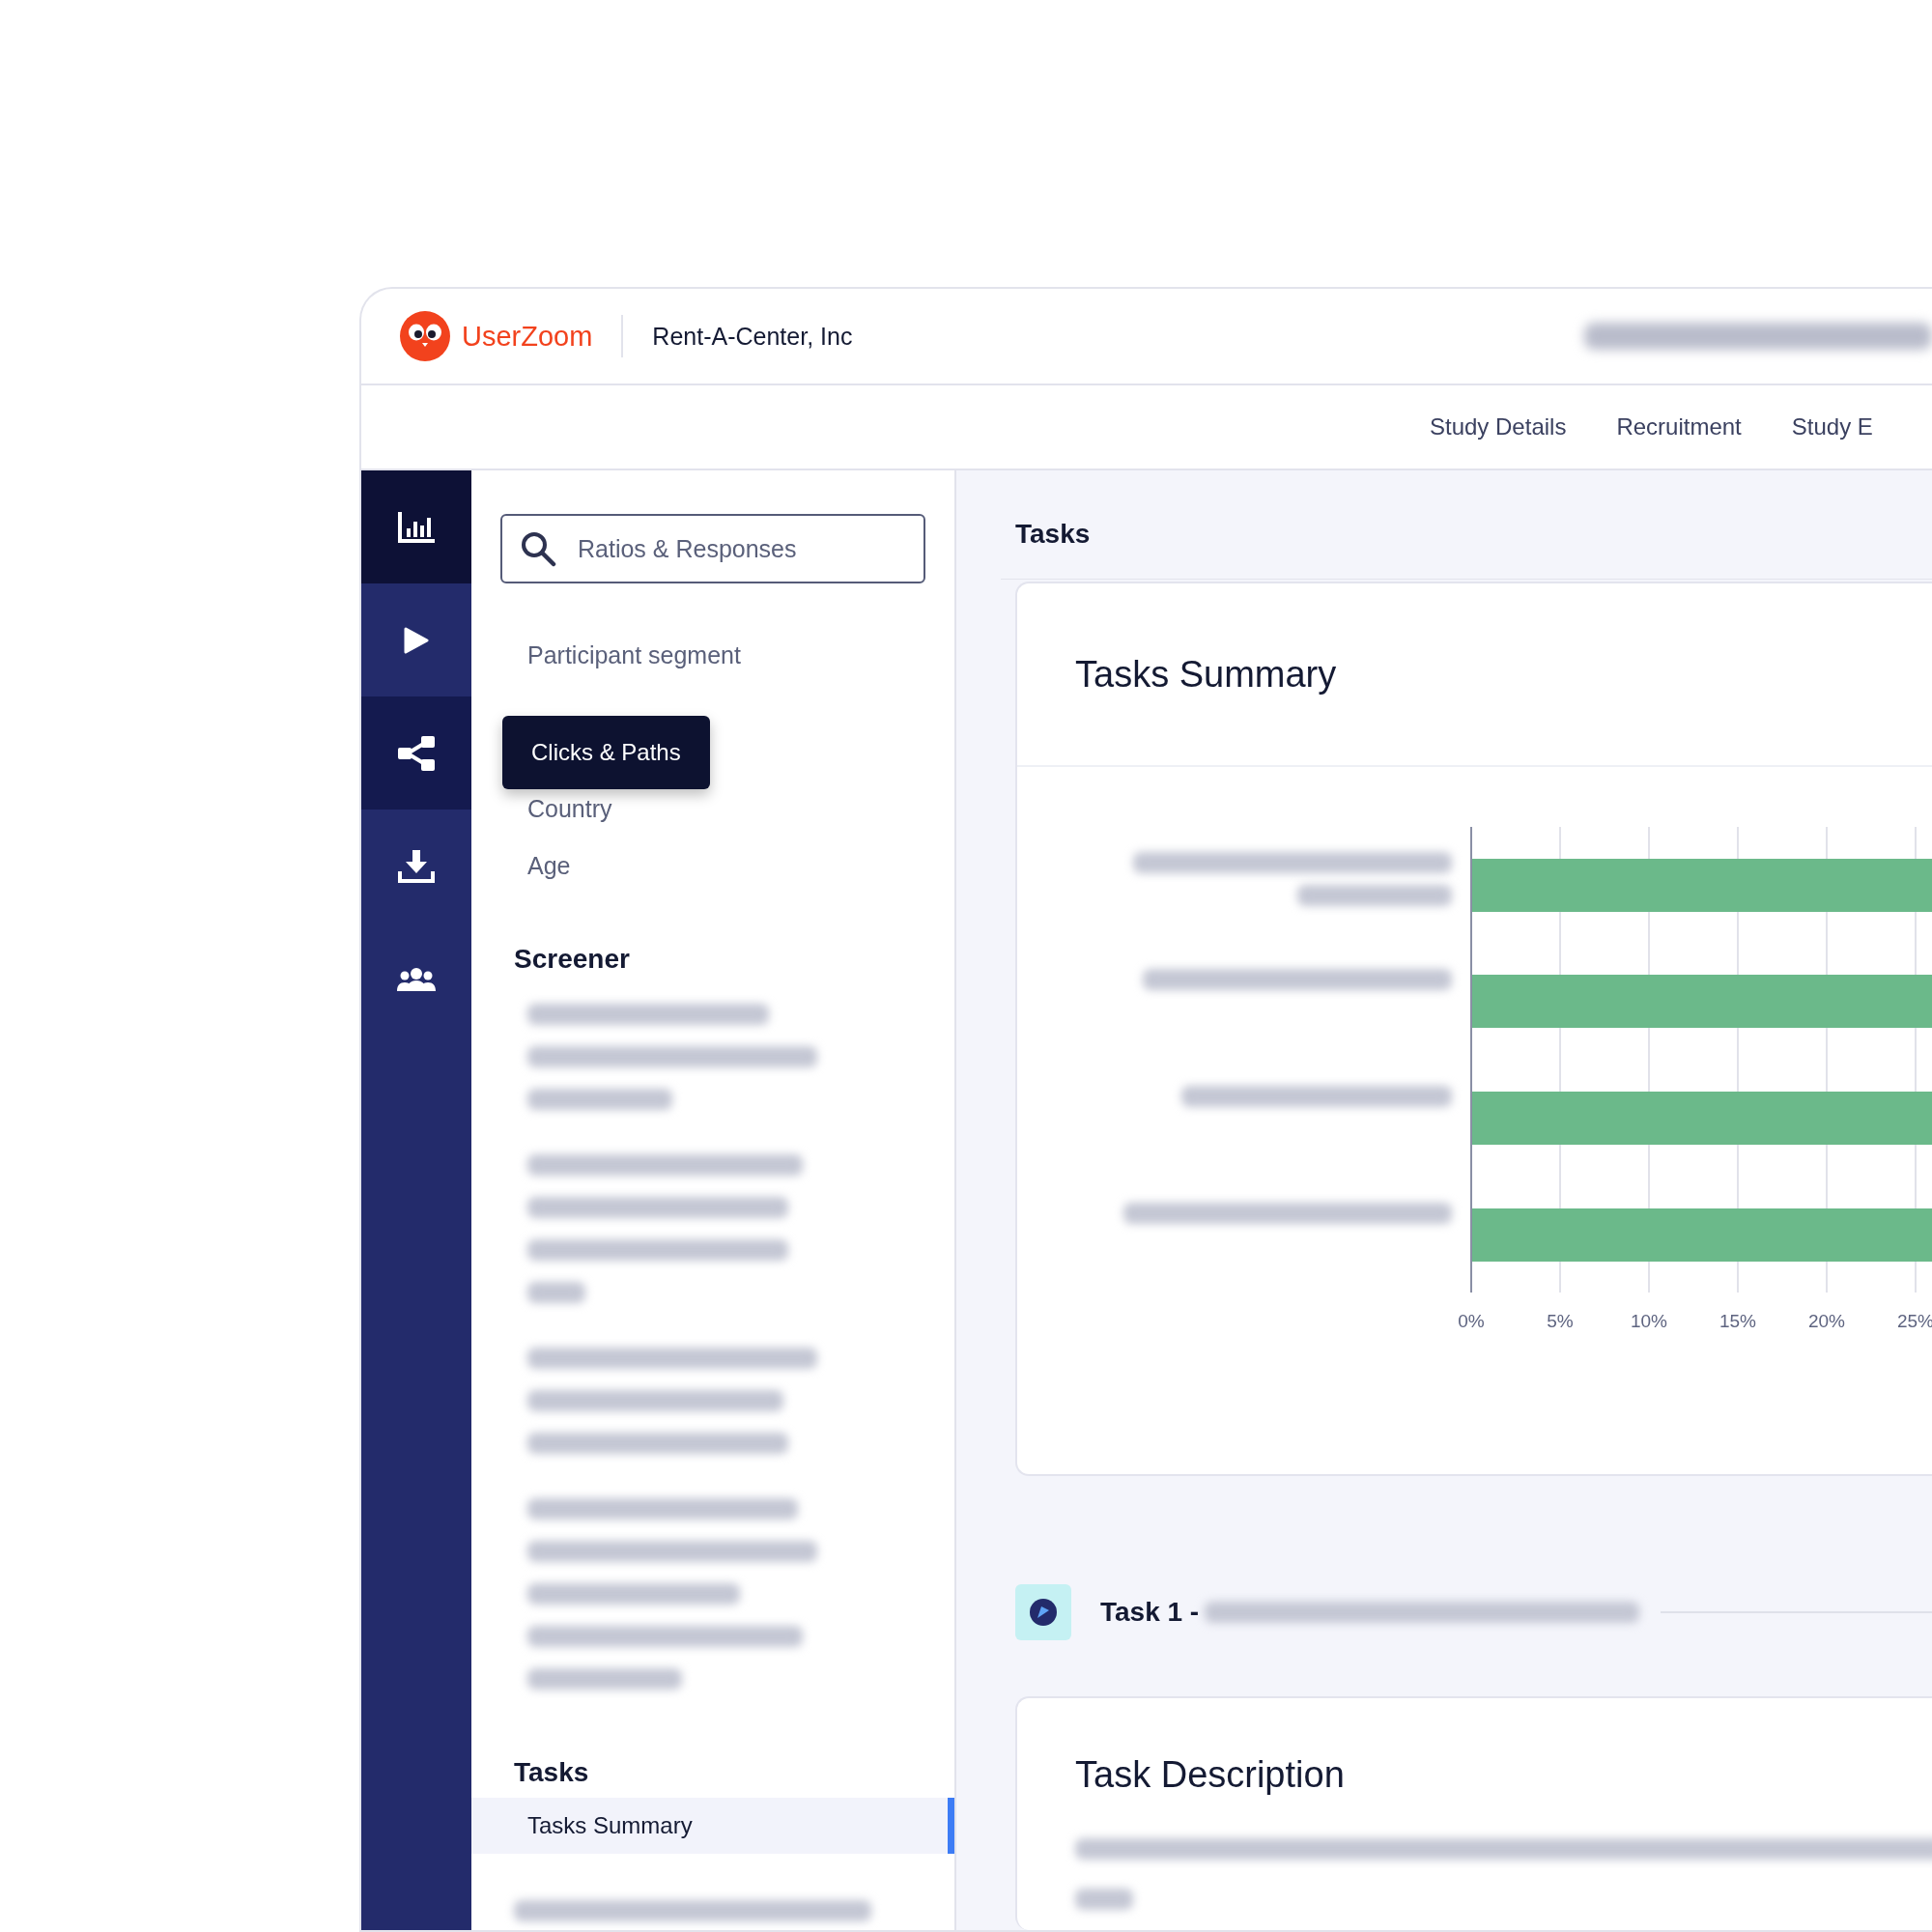 The image size is (1932, 1932). What do you see at coordinates (747, 549) in the screenshot?
I see `search-field: Ratios & Responses` at bounding box center [747, 549].